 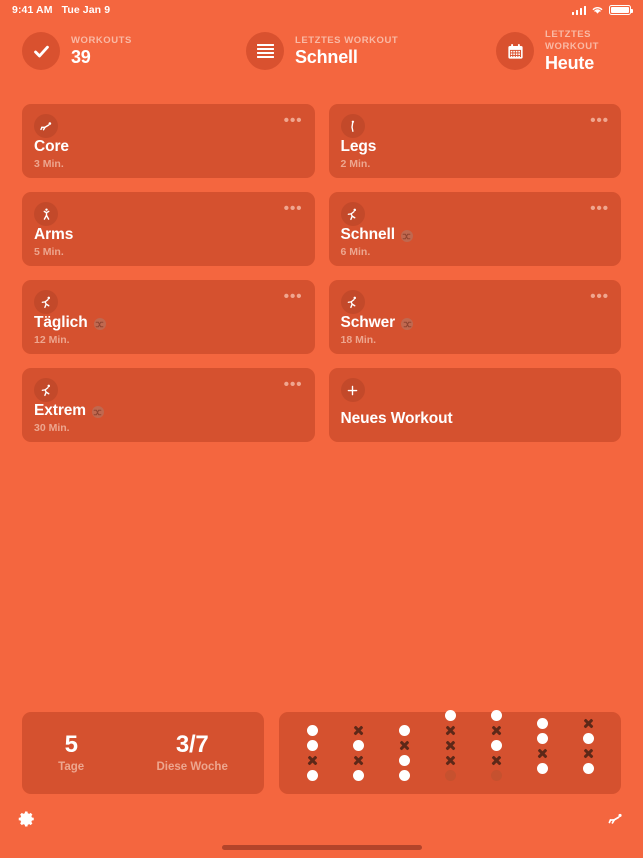 What do you see at coordinates (143, 753) in the screenshot?
I see `streak-stats-panel: 5 Tage 3/7 Diese Woche` at bounding box center [143, 753].